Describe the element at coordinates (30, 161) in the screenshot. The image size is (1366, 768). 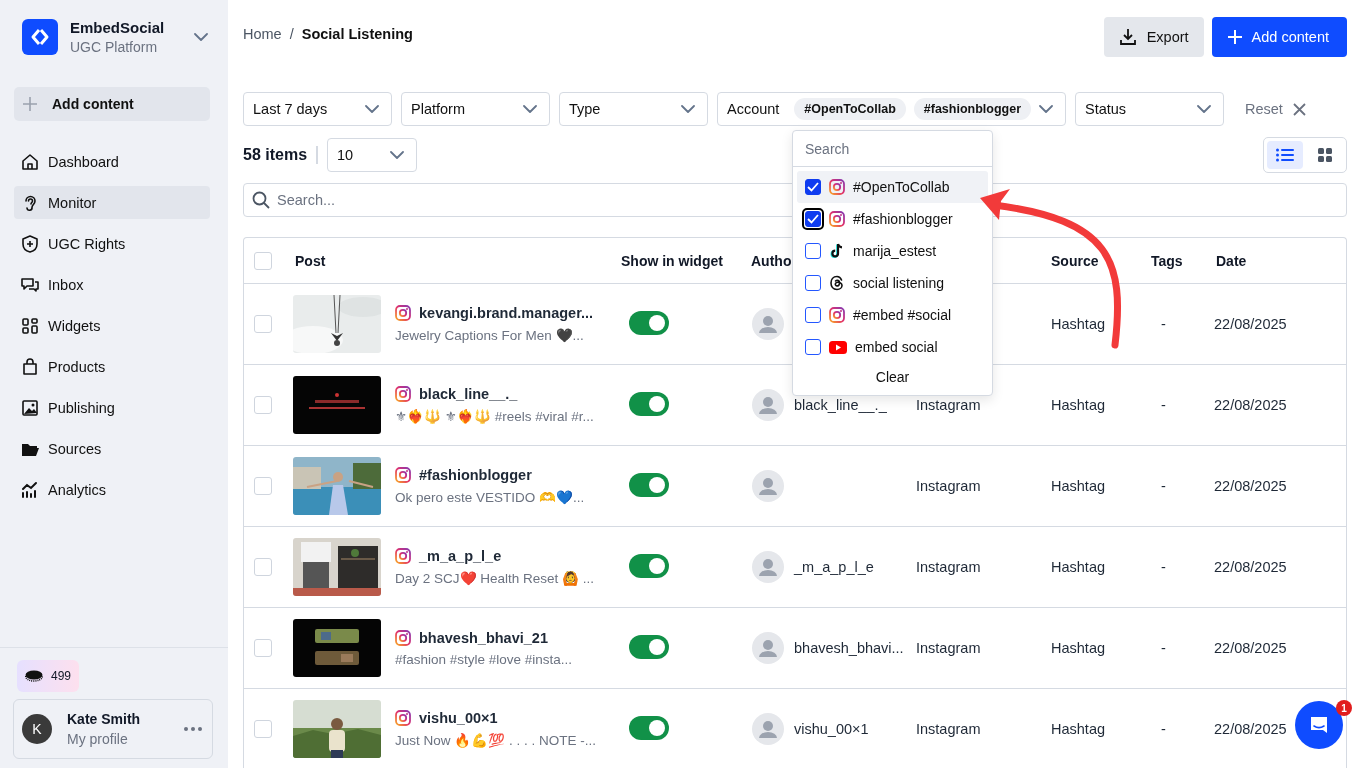
I see `home-icon` at that location.